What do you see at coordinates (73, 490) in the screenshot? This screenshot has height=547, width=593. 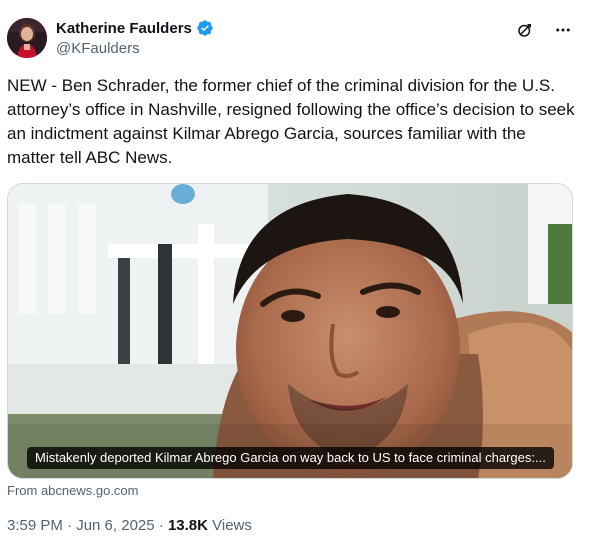 I see `card-source-link: From abcnews.go.com` at bounding box center [73, 490].